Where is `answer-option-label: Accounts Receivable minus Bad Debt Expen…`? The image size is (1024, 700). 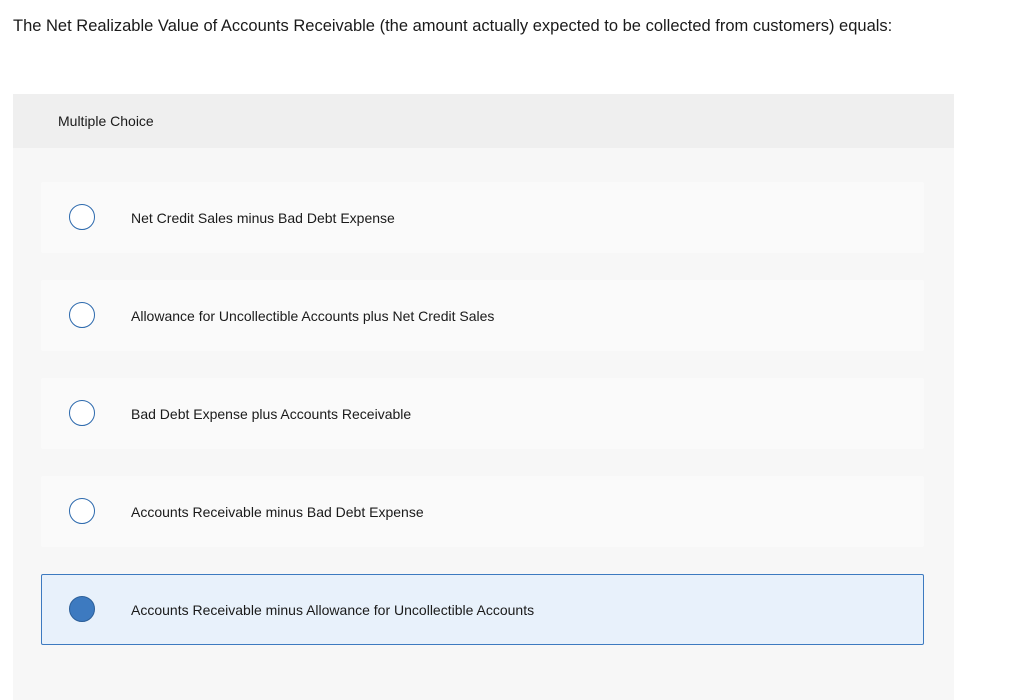 answer-option-label: Accounts Receivable minus Bad Debt Expen… is located at coordinates (277, 512).